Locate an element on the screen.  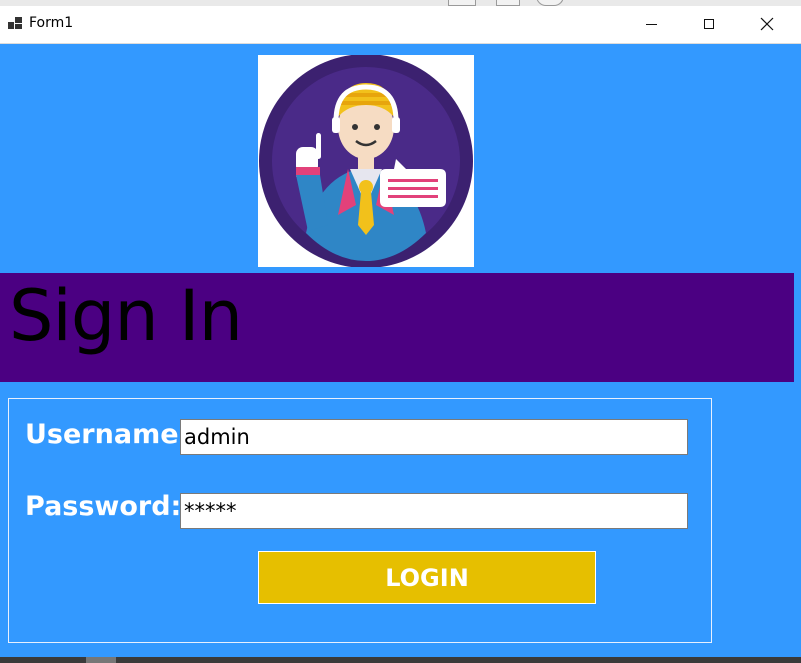
taskbar-strip is located at coordinates (400, 660).